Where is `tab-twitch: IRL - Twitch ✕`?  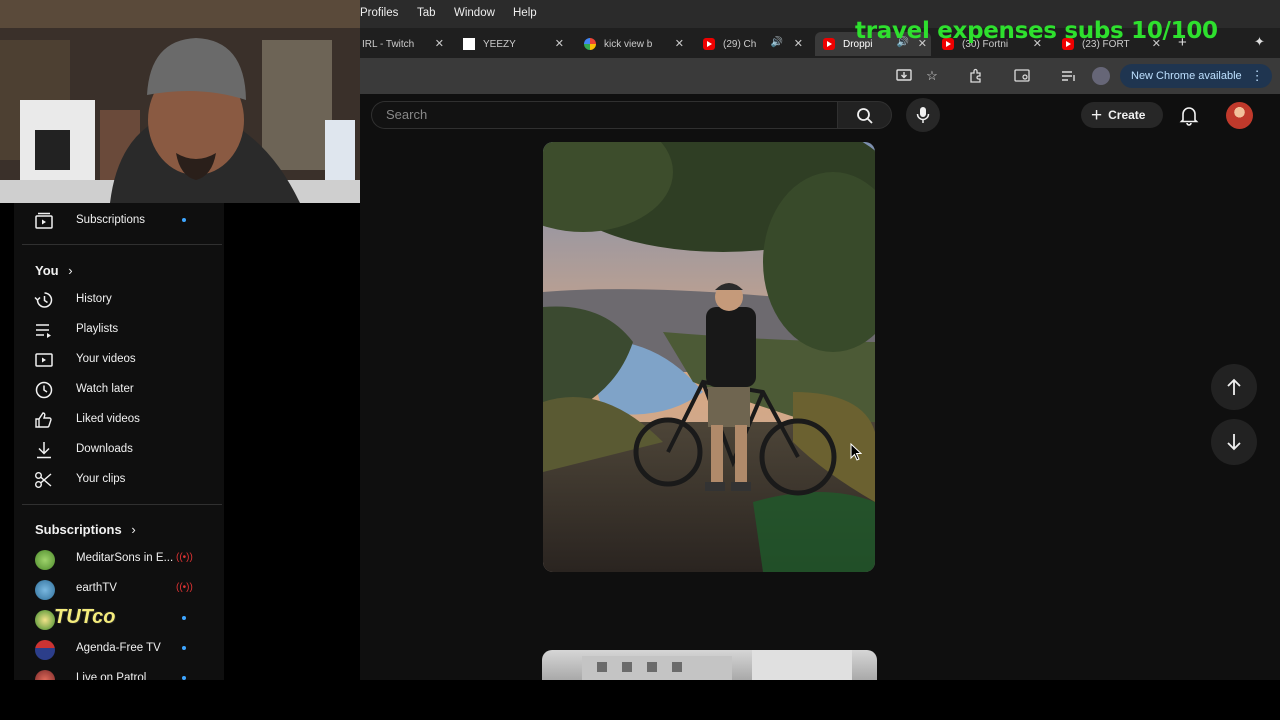
tab-twitch: IRL - Twitch ✕ is located at coordinates (403, 44).